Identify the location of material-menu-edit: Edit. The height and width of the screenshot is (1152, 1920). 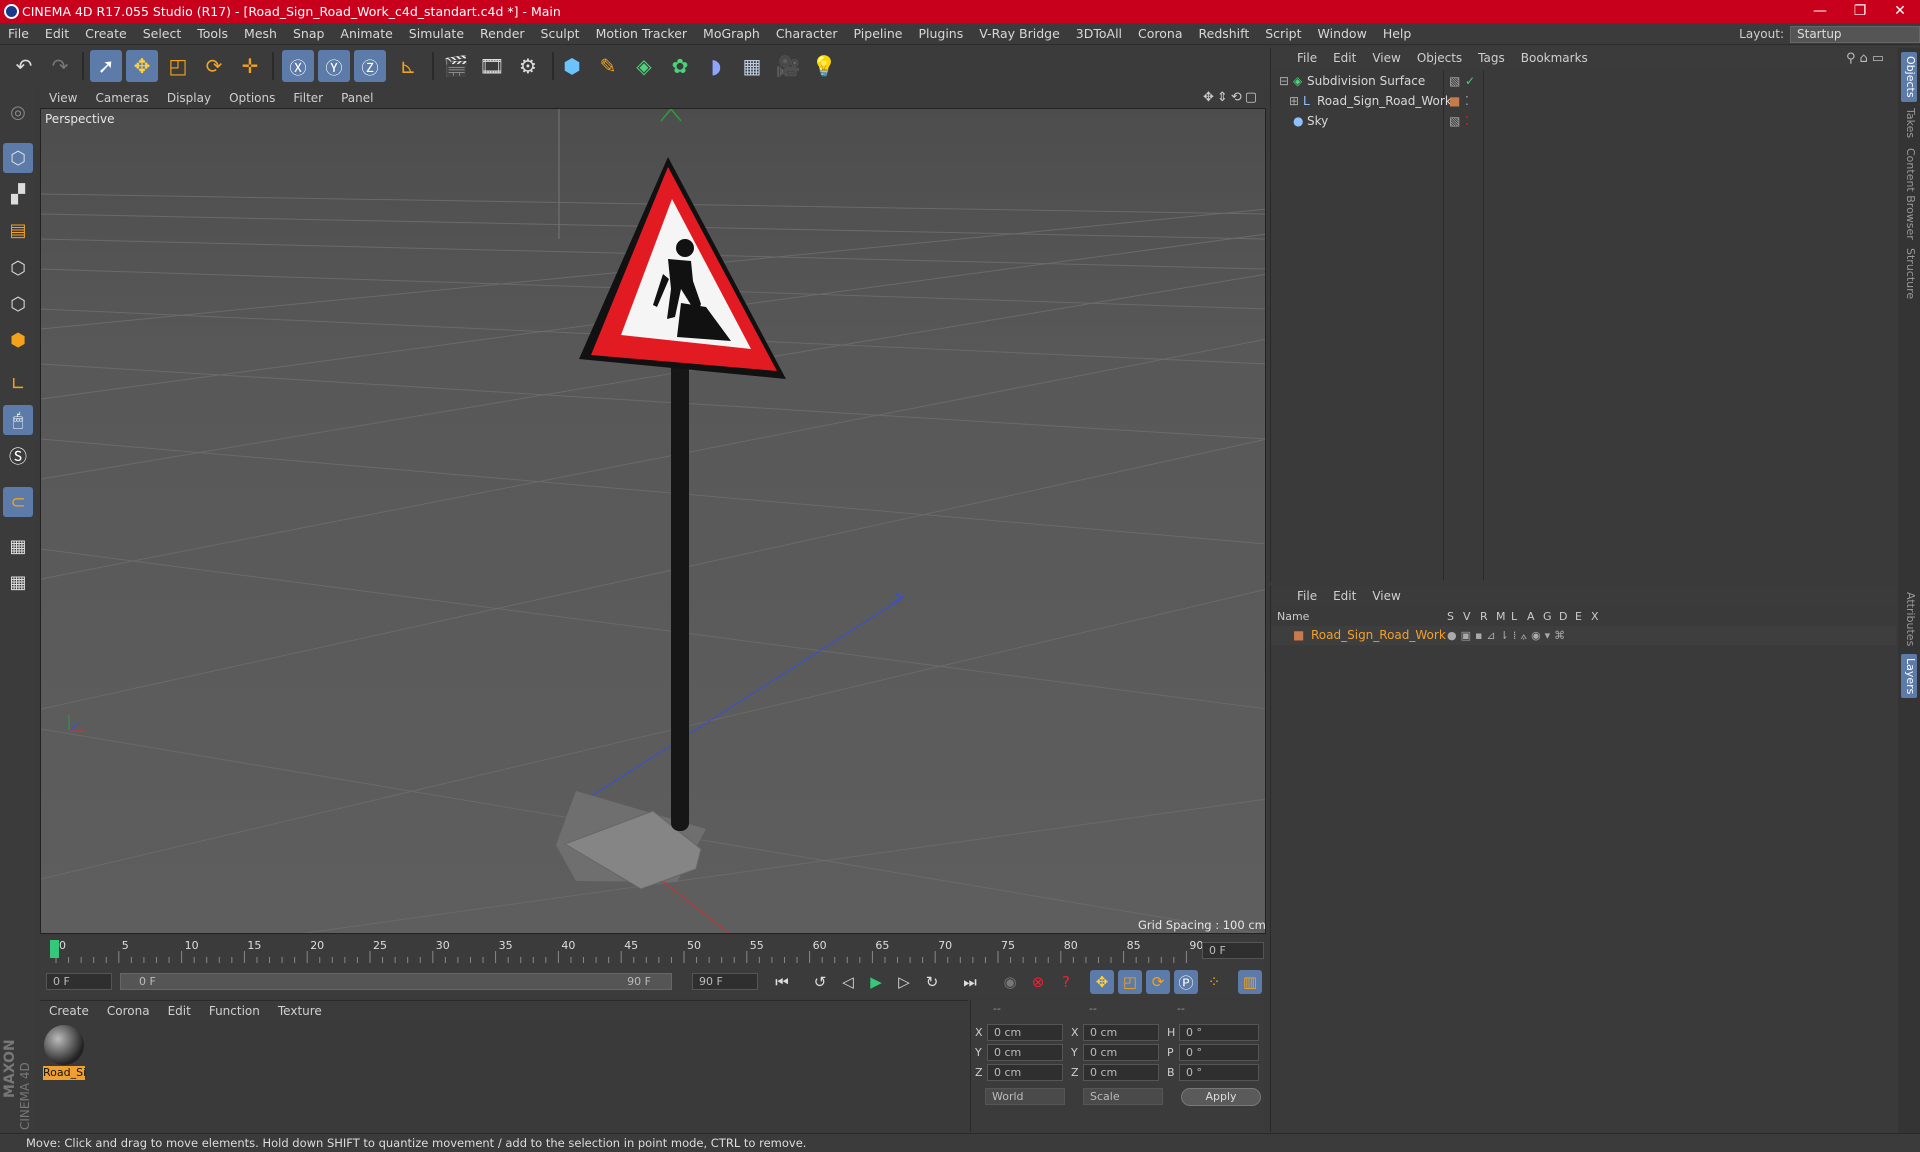
(179, 1011).